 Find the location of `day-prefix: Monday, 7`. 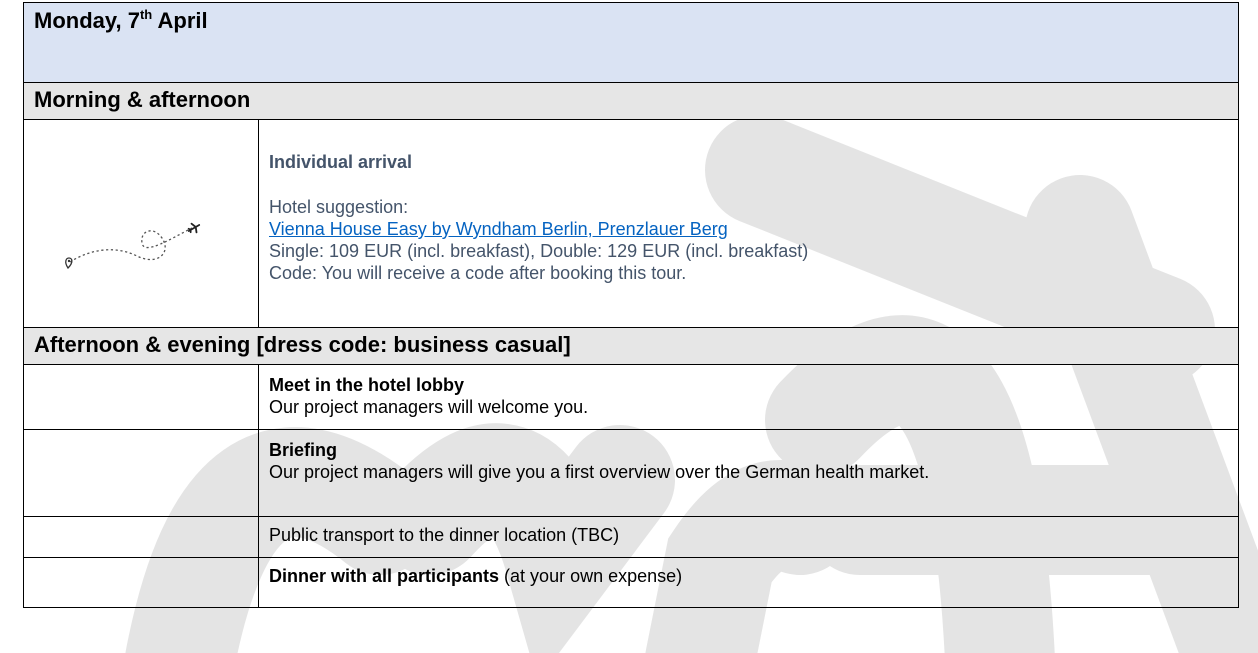

day-prefix: Monday, 7 is located at coordinates (87, 20).